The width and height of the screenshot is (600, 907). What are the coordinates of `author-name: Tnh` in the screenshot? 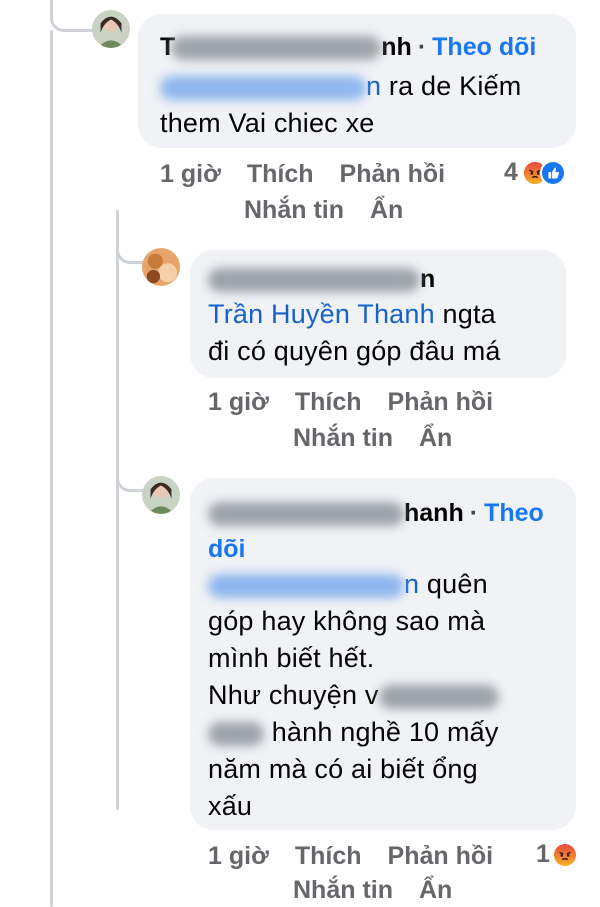 It's located at (286, 47).